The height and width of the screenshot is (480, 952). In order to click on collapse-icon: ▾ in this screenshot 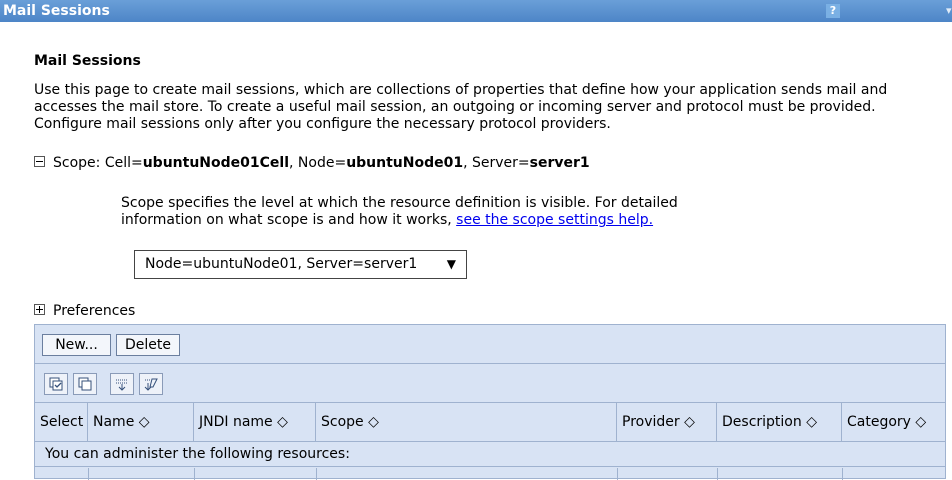, I will do `click(949, 11)`.